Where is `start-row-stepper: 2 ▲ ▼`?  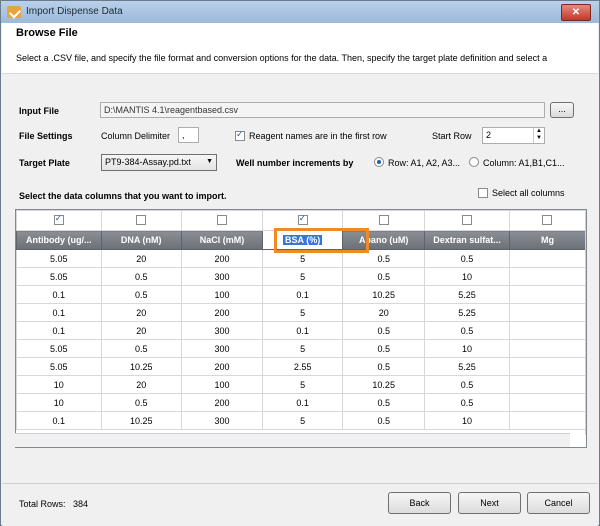 start-row-stepper: 2 ▲ ▼ is located at coordinates (513, 135).